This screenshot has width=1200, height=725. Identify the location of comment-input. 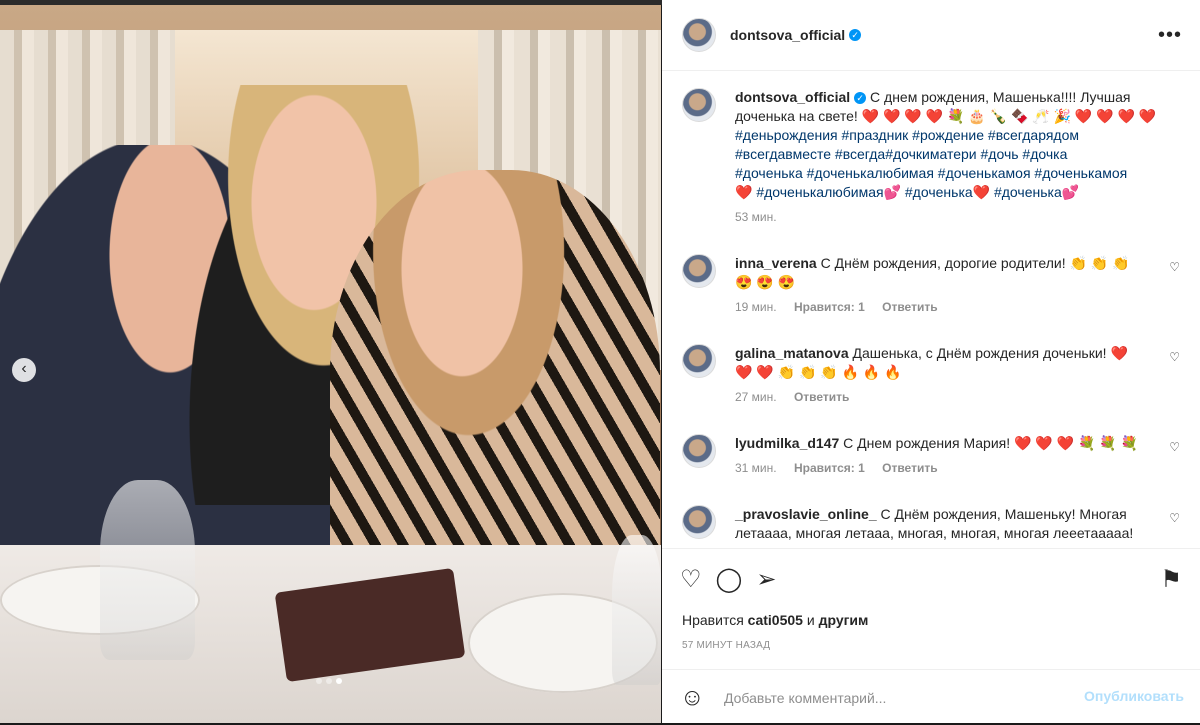
(894, 698).